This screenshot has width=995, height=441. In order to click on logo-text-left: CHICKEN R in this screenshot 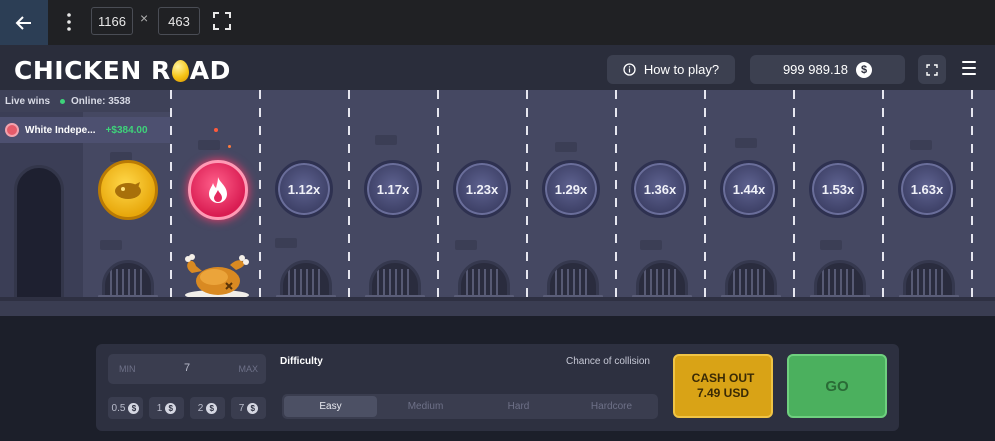, I will do `click(92, 70)`.